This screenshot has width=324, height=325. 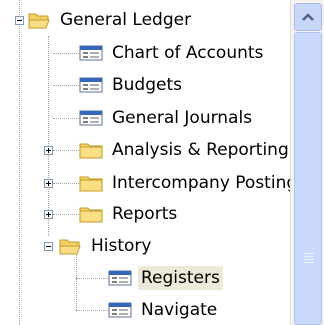 What do you see at coordinates (147, 85) in the screenshot?
I see `tree-node-label: Budgets` at bounding box center [147, 85].